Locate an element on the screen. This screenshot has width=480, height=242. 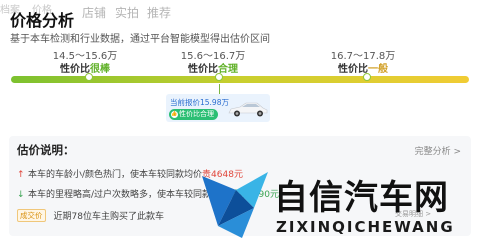
deal-row: 成交价 近期78位车主购买了此款车 is located at coordinates (90, 215).